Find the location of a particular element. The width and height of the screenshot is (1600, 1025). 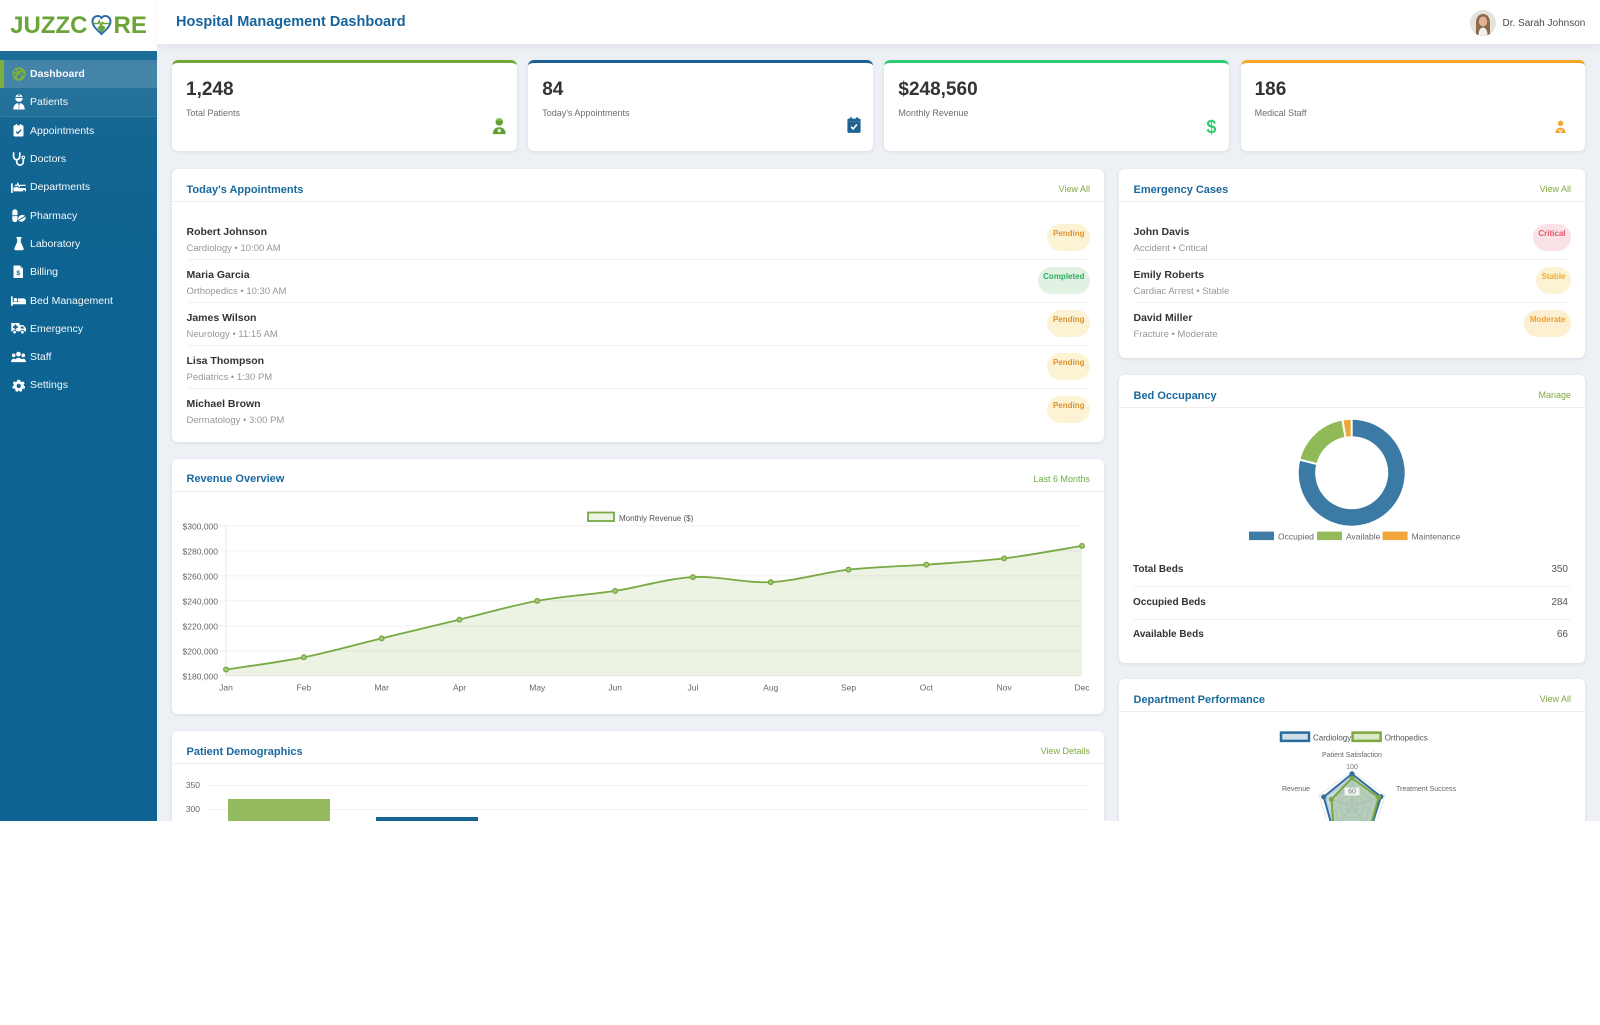

svg-text: Sep is located at coordinates (848, 687).